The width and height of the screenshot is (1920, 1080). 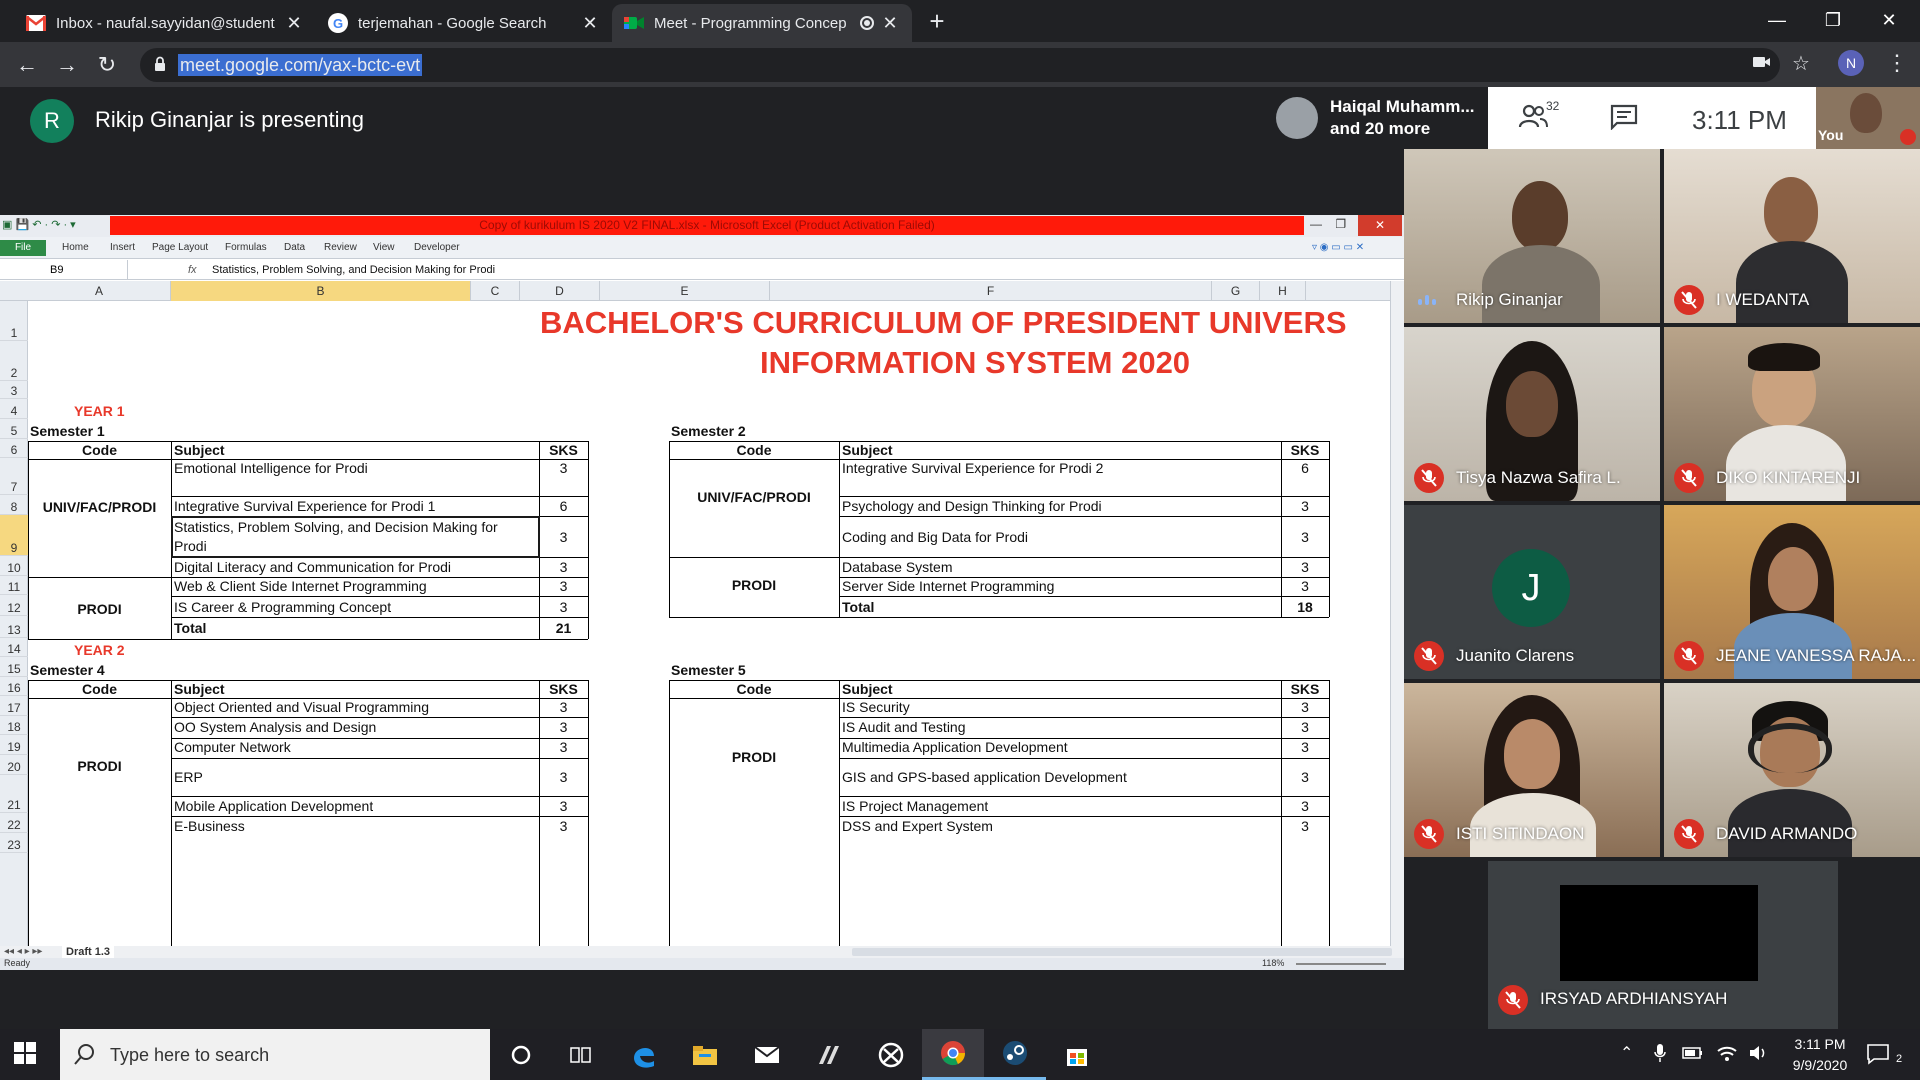 What do you see at coordinates (107, 65) in the screenshot?
I see `reload-icon: ↻` at bounding box center [107, 65].